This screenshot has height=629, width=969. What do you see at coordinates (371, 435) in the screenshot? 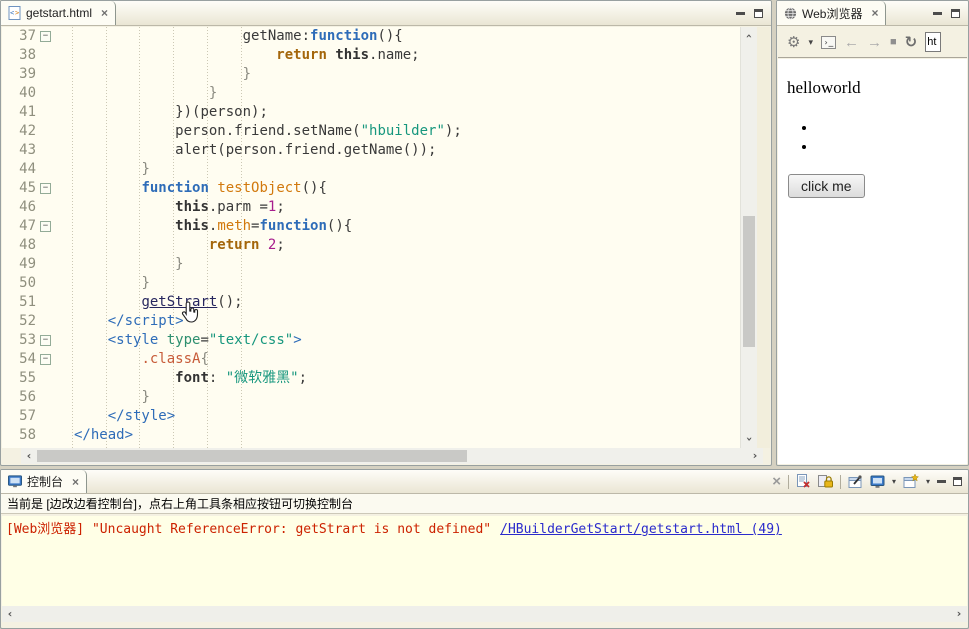
I see `code-line: 58 </head>` at bounding box center [371, 435].